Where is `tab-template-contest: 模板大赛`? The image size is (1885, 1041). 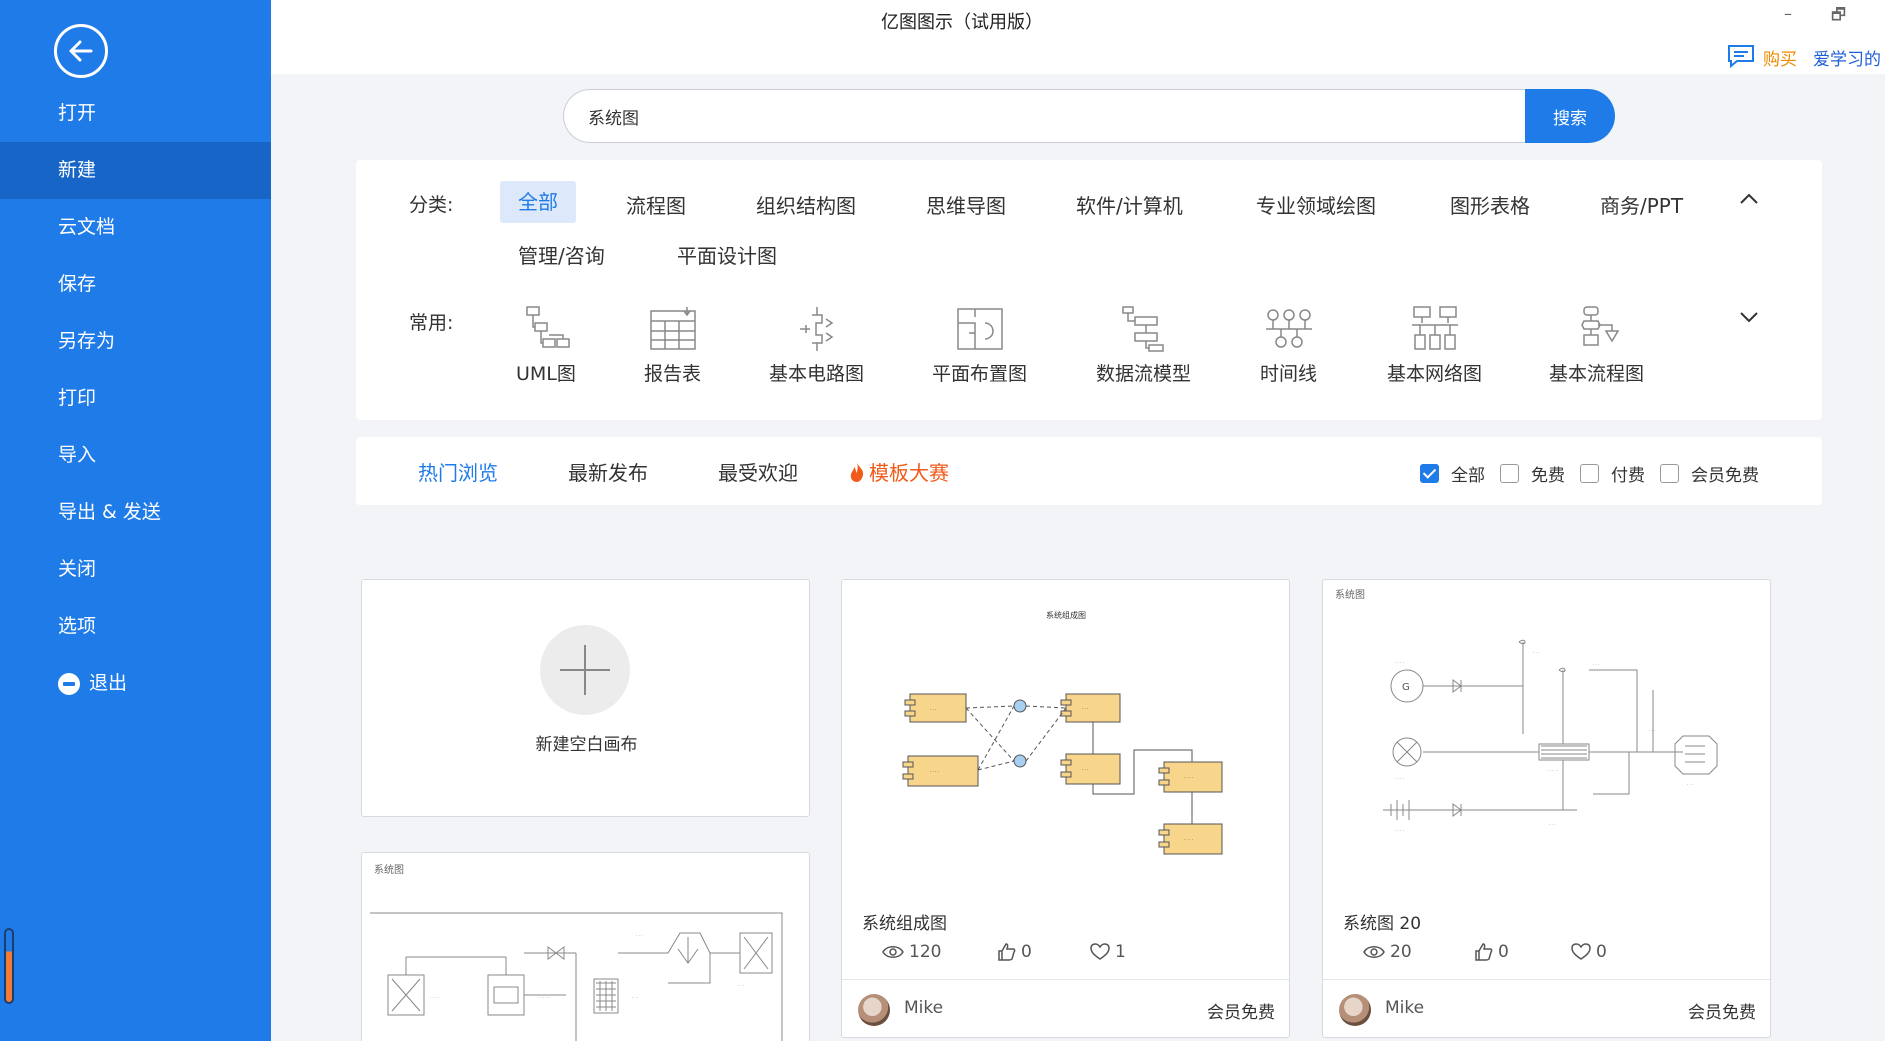 tab-template-contest: 模板大赛 is located at coordinates (898, 471).